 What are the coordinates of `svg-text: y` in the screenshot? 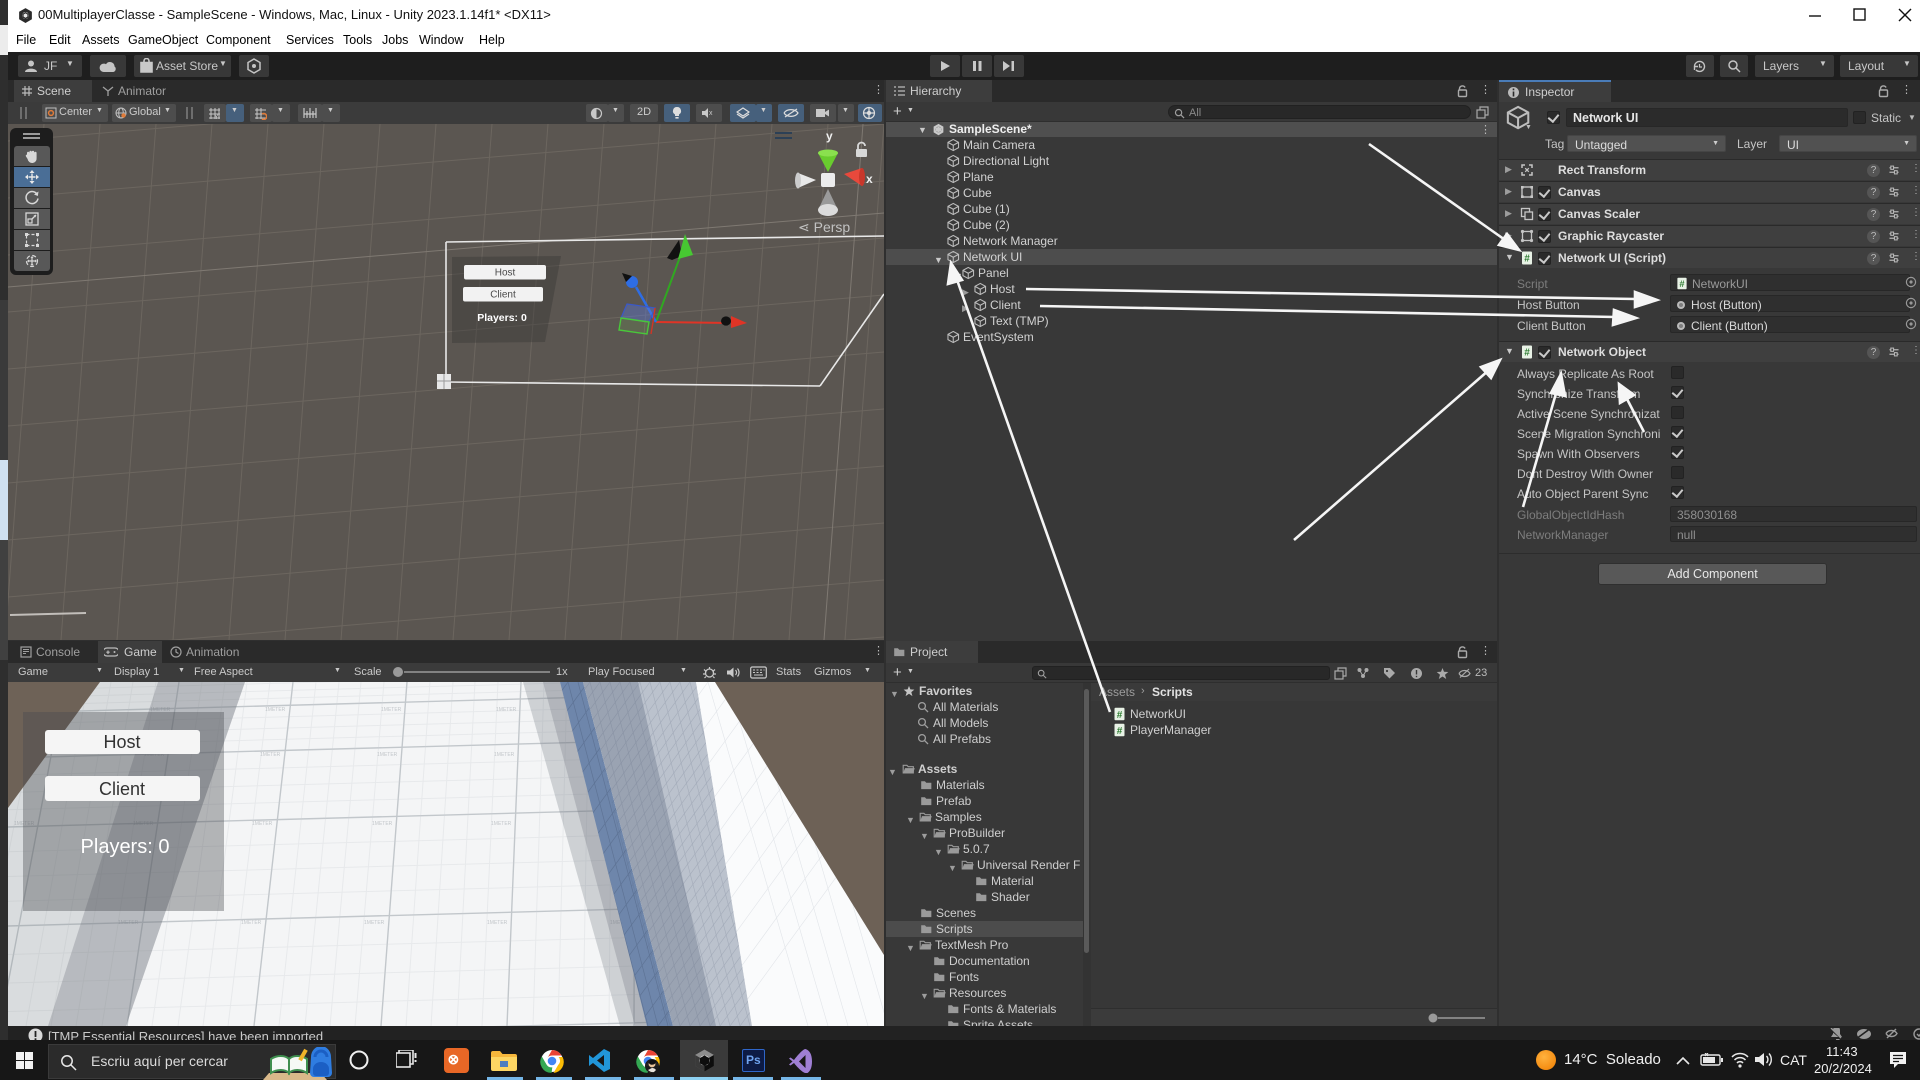 It's located at (829, 136).